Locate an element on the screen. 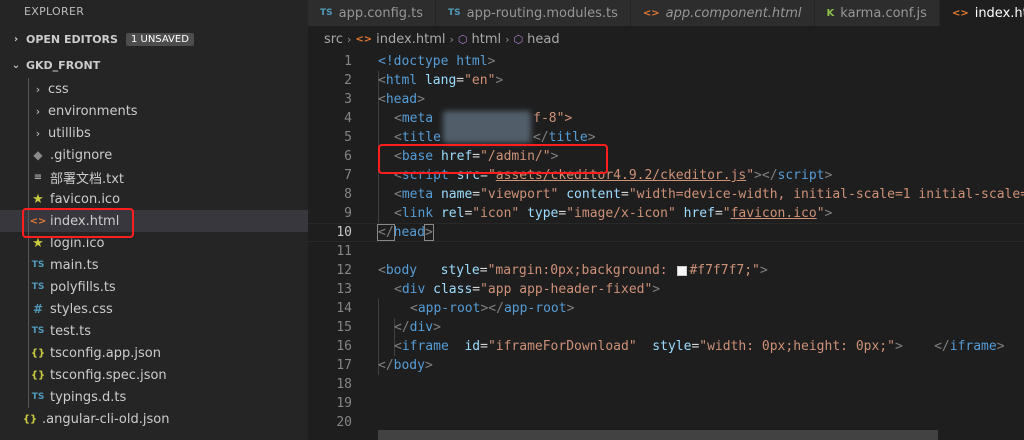 This screenshot has width=1024, height=440. hash-icon: # is located at coordinates (38, 309).